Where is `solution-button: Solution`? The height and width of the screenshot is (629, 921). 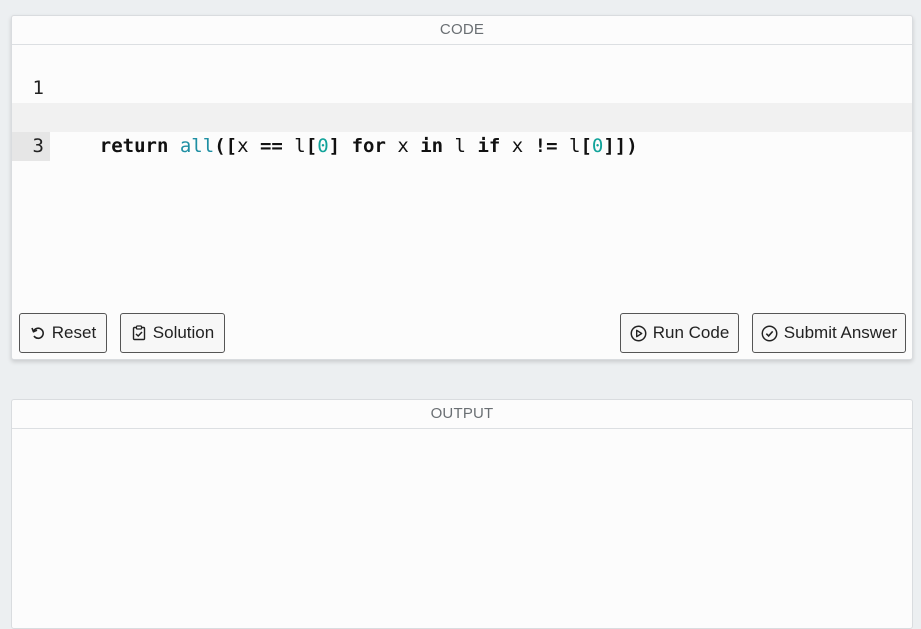
solution-button: Solution is located at coordinates (172, 333).